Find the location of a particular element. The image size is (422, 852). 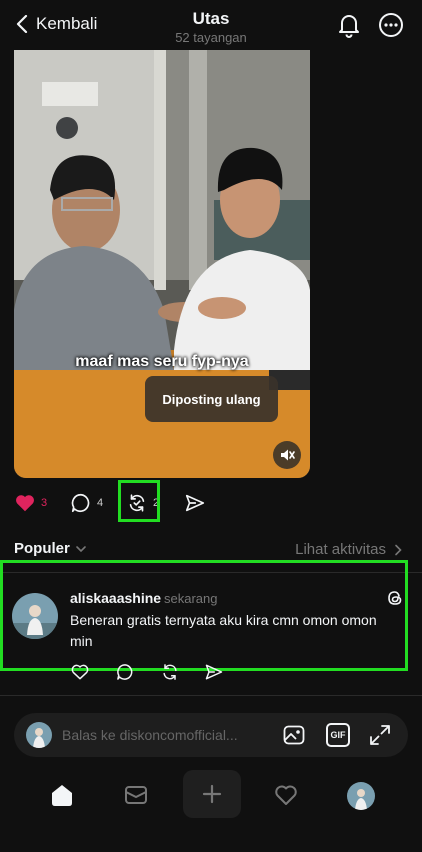

reposted-toast: Diposting ulang is located at coordinates (211, 399).